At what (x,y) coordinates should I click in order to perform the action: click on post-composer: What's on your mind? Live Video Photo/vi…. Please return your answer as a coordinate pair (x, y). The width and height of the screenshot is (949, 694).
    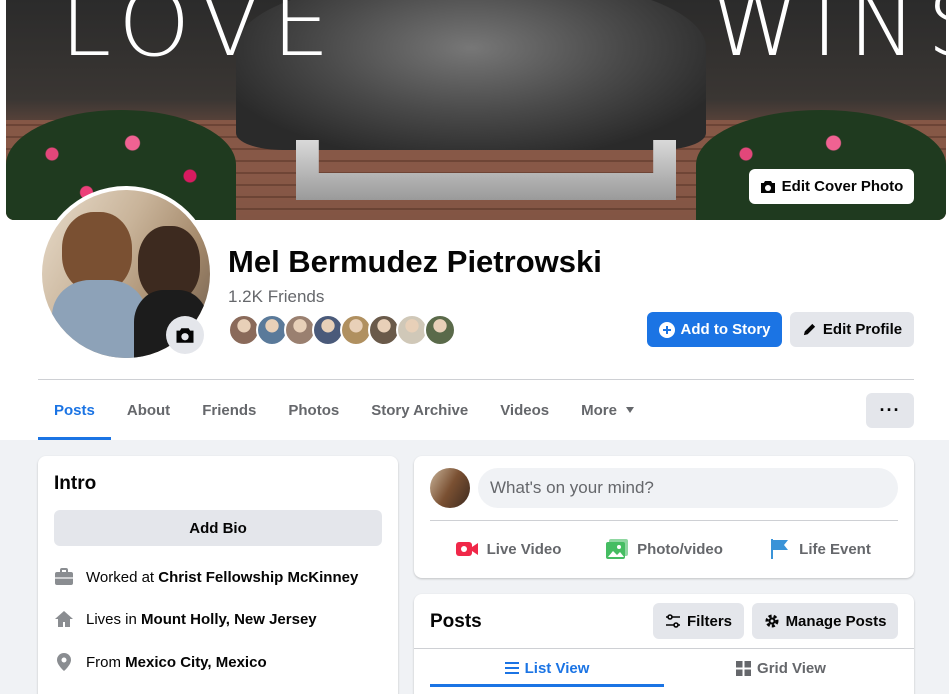
    Looking at the image, I should click on (664, 517).